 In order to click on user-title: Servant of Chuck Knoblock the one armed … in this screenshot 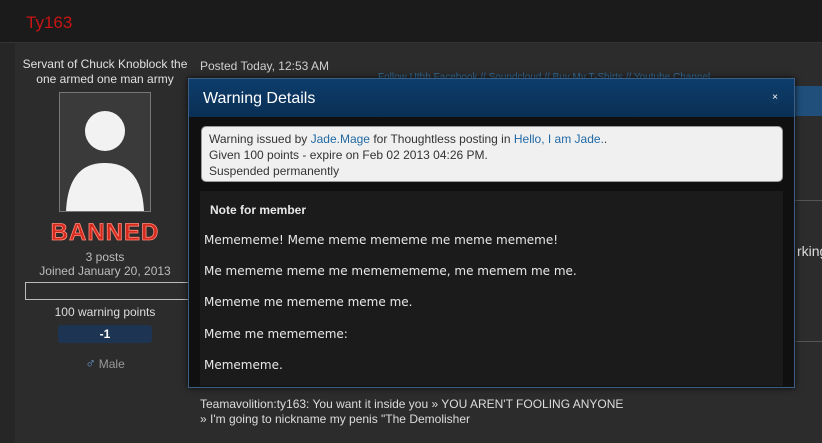, I will do `click(105, 71)`.